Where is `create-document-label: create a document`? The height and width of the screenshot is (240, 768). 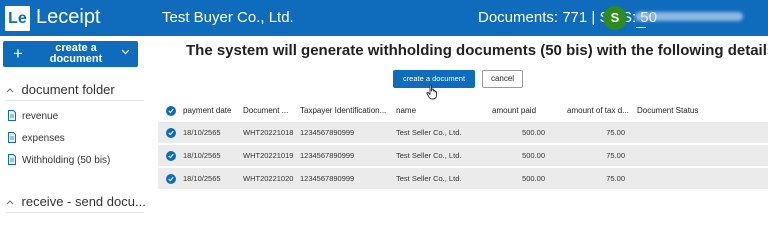
create-document-label: create a document is located at coordinates (76, 54).